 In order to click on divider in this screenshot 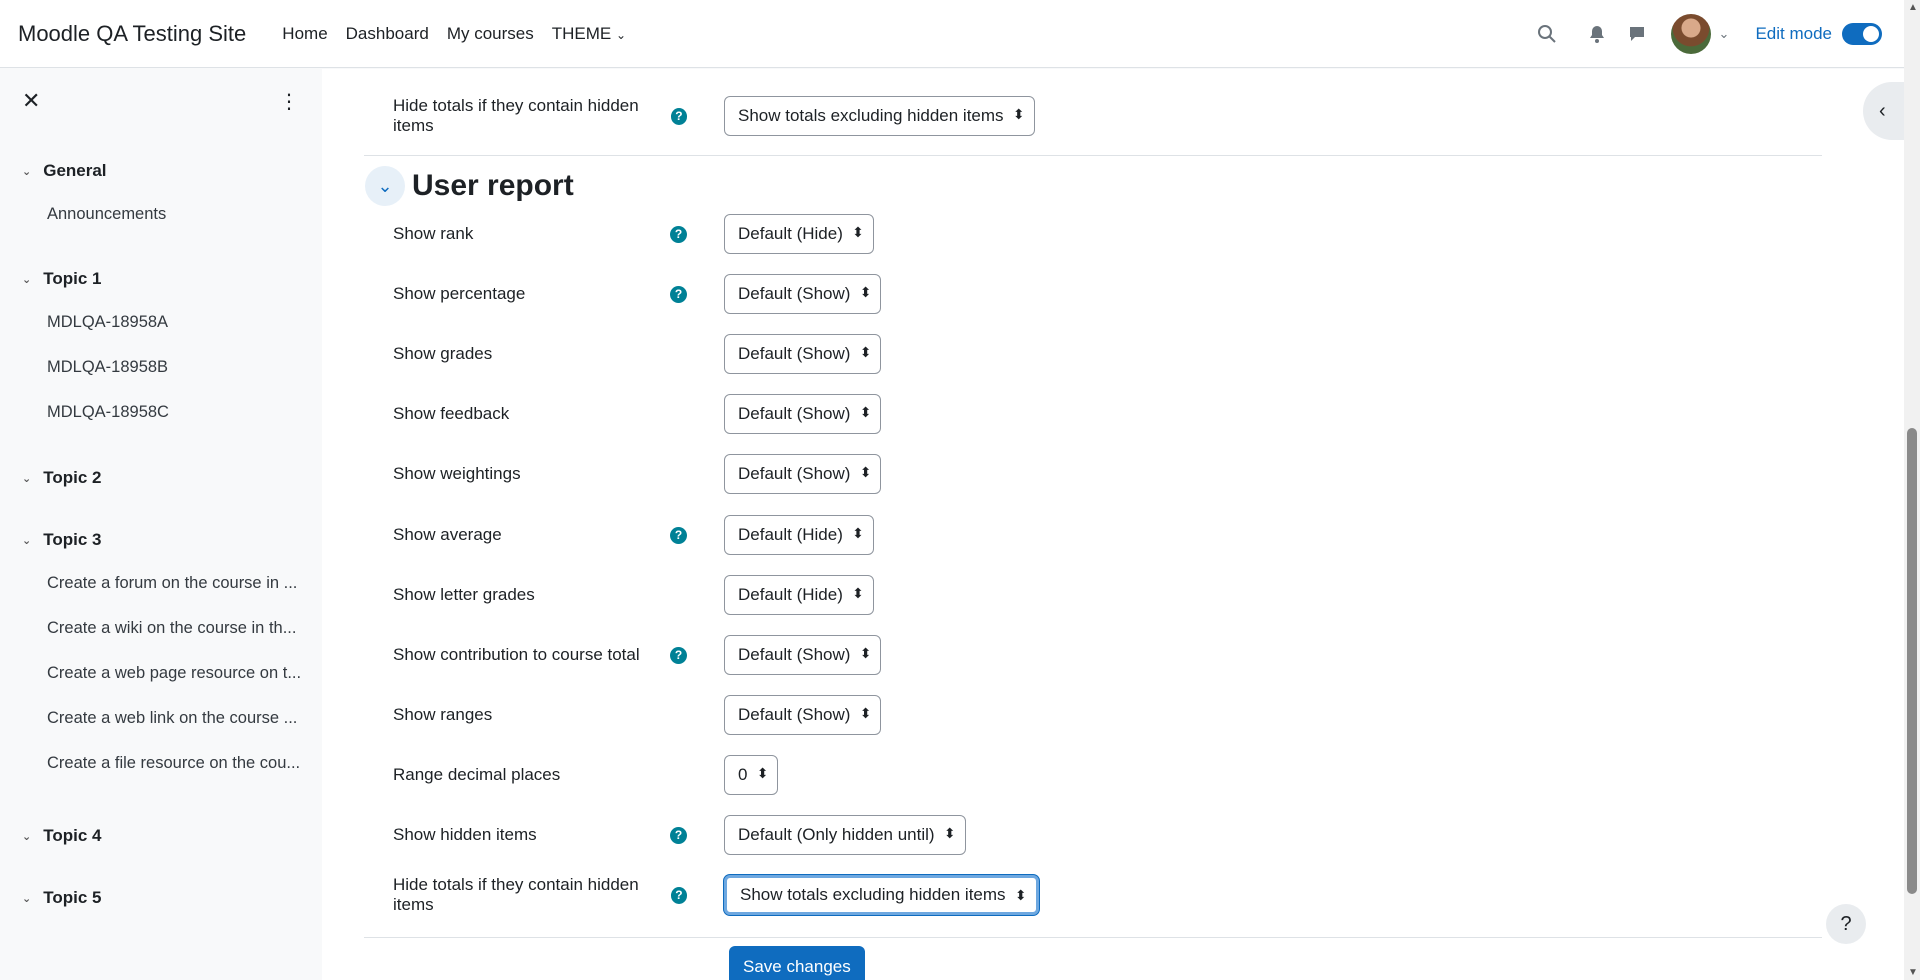, I will do `click(1093, 937)`.